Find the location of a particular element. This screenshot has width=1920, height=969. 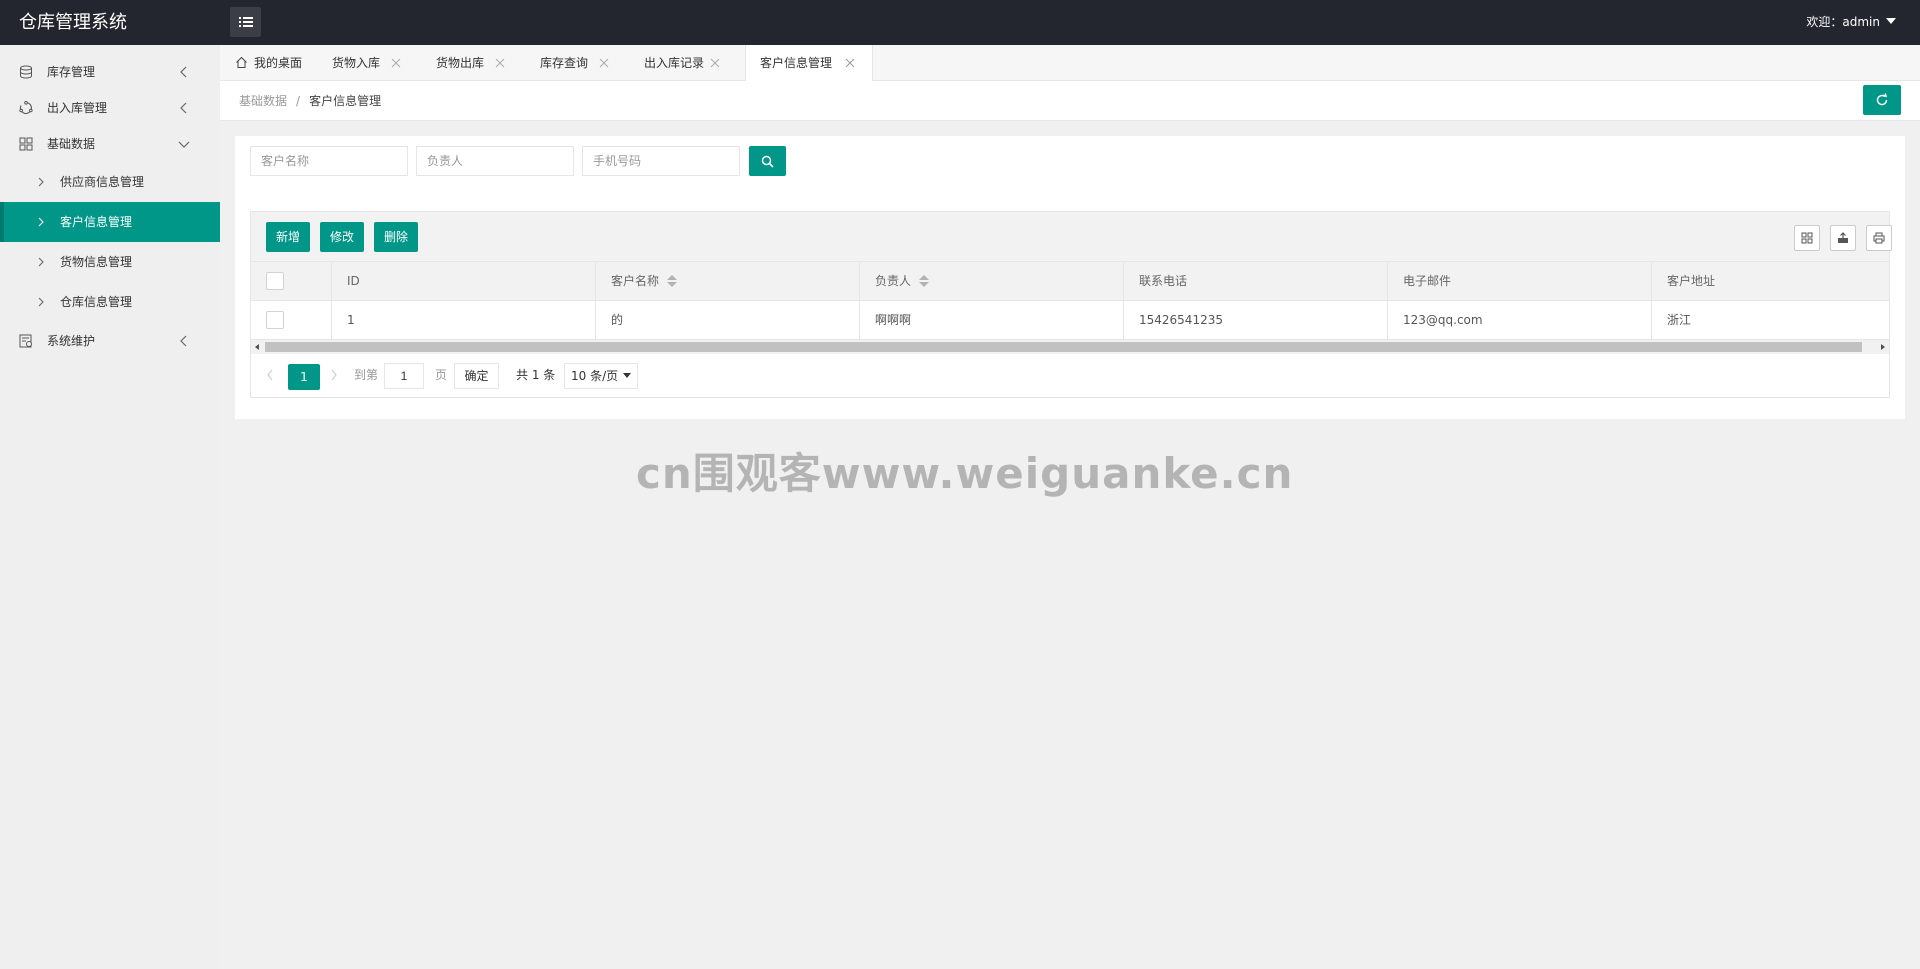

sidebar-item-label: 库存管理 is located at coordinates (71, 72).